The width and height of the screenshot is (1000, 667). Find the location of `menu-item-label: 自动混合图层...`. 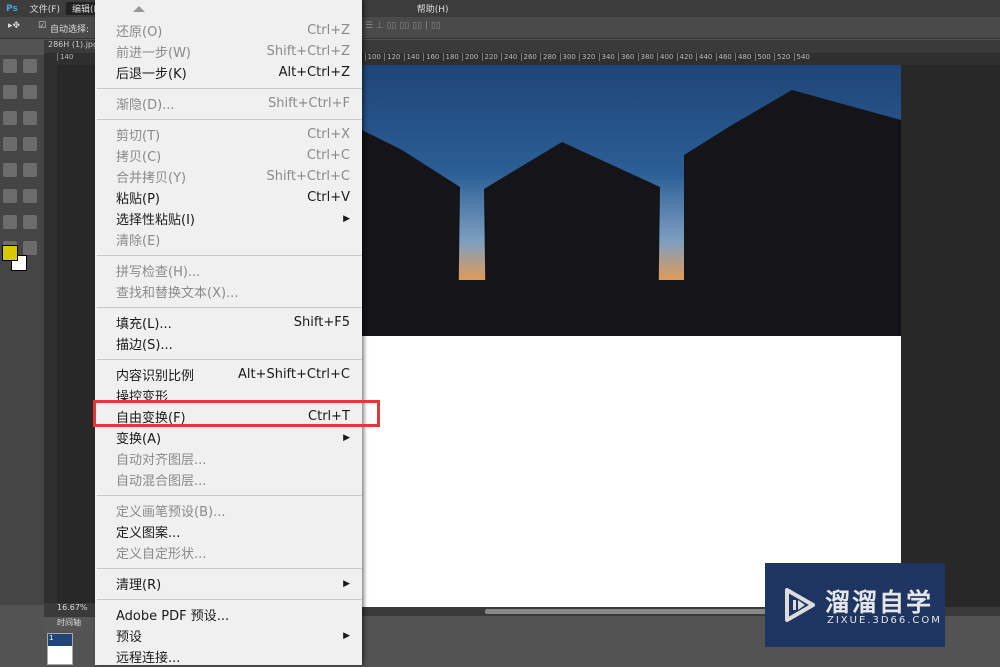

menu-item-label: 自动混合图层... is located at coordinates (161, 481).